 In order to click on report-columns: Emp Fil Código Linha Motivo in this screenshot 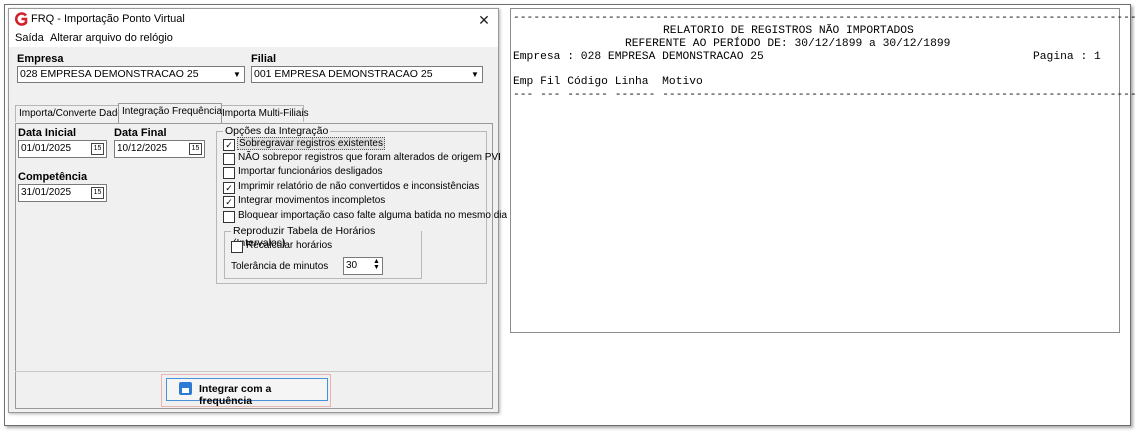, I will do `click(608, 82)`.